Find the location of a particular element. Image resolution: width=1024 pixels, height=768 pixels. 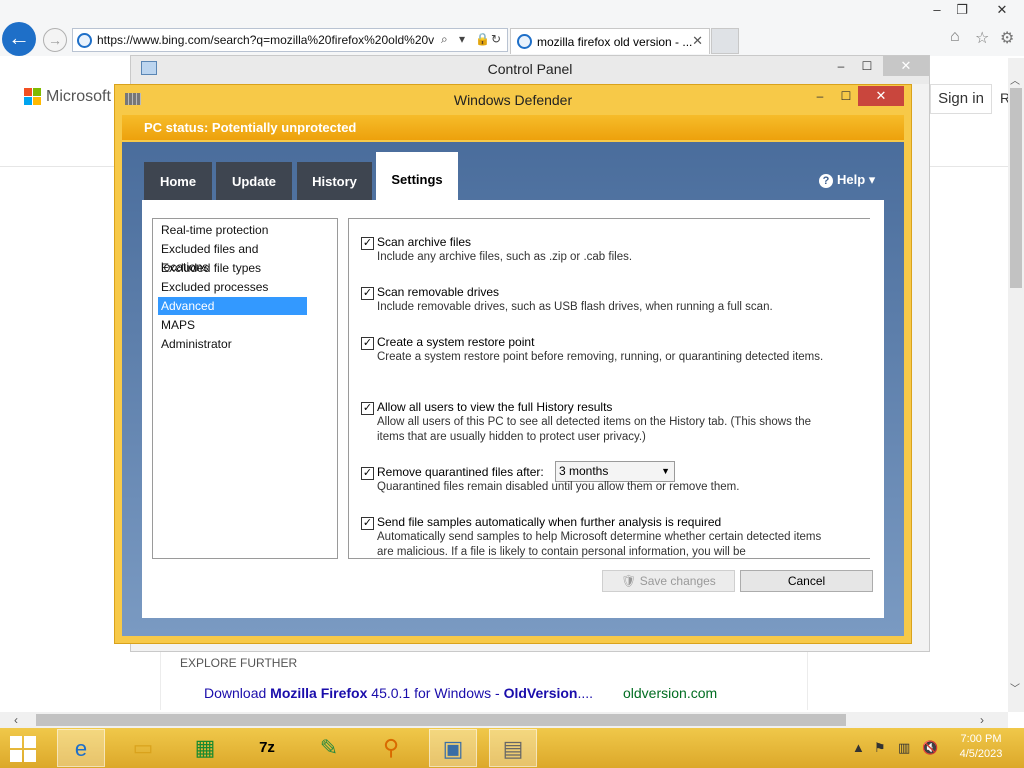

page-horizontal-scrollbar: ‹ › is located at coordinates (504, 720).